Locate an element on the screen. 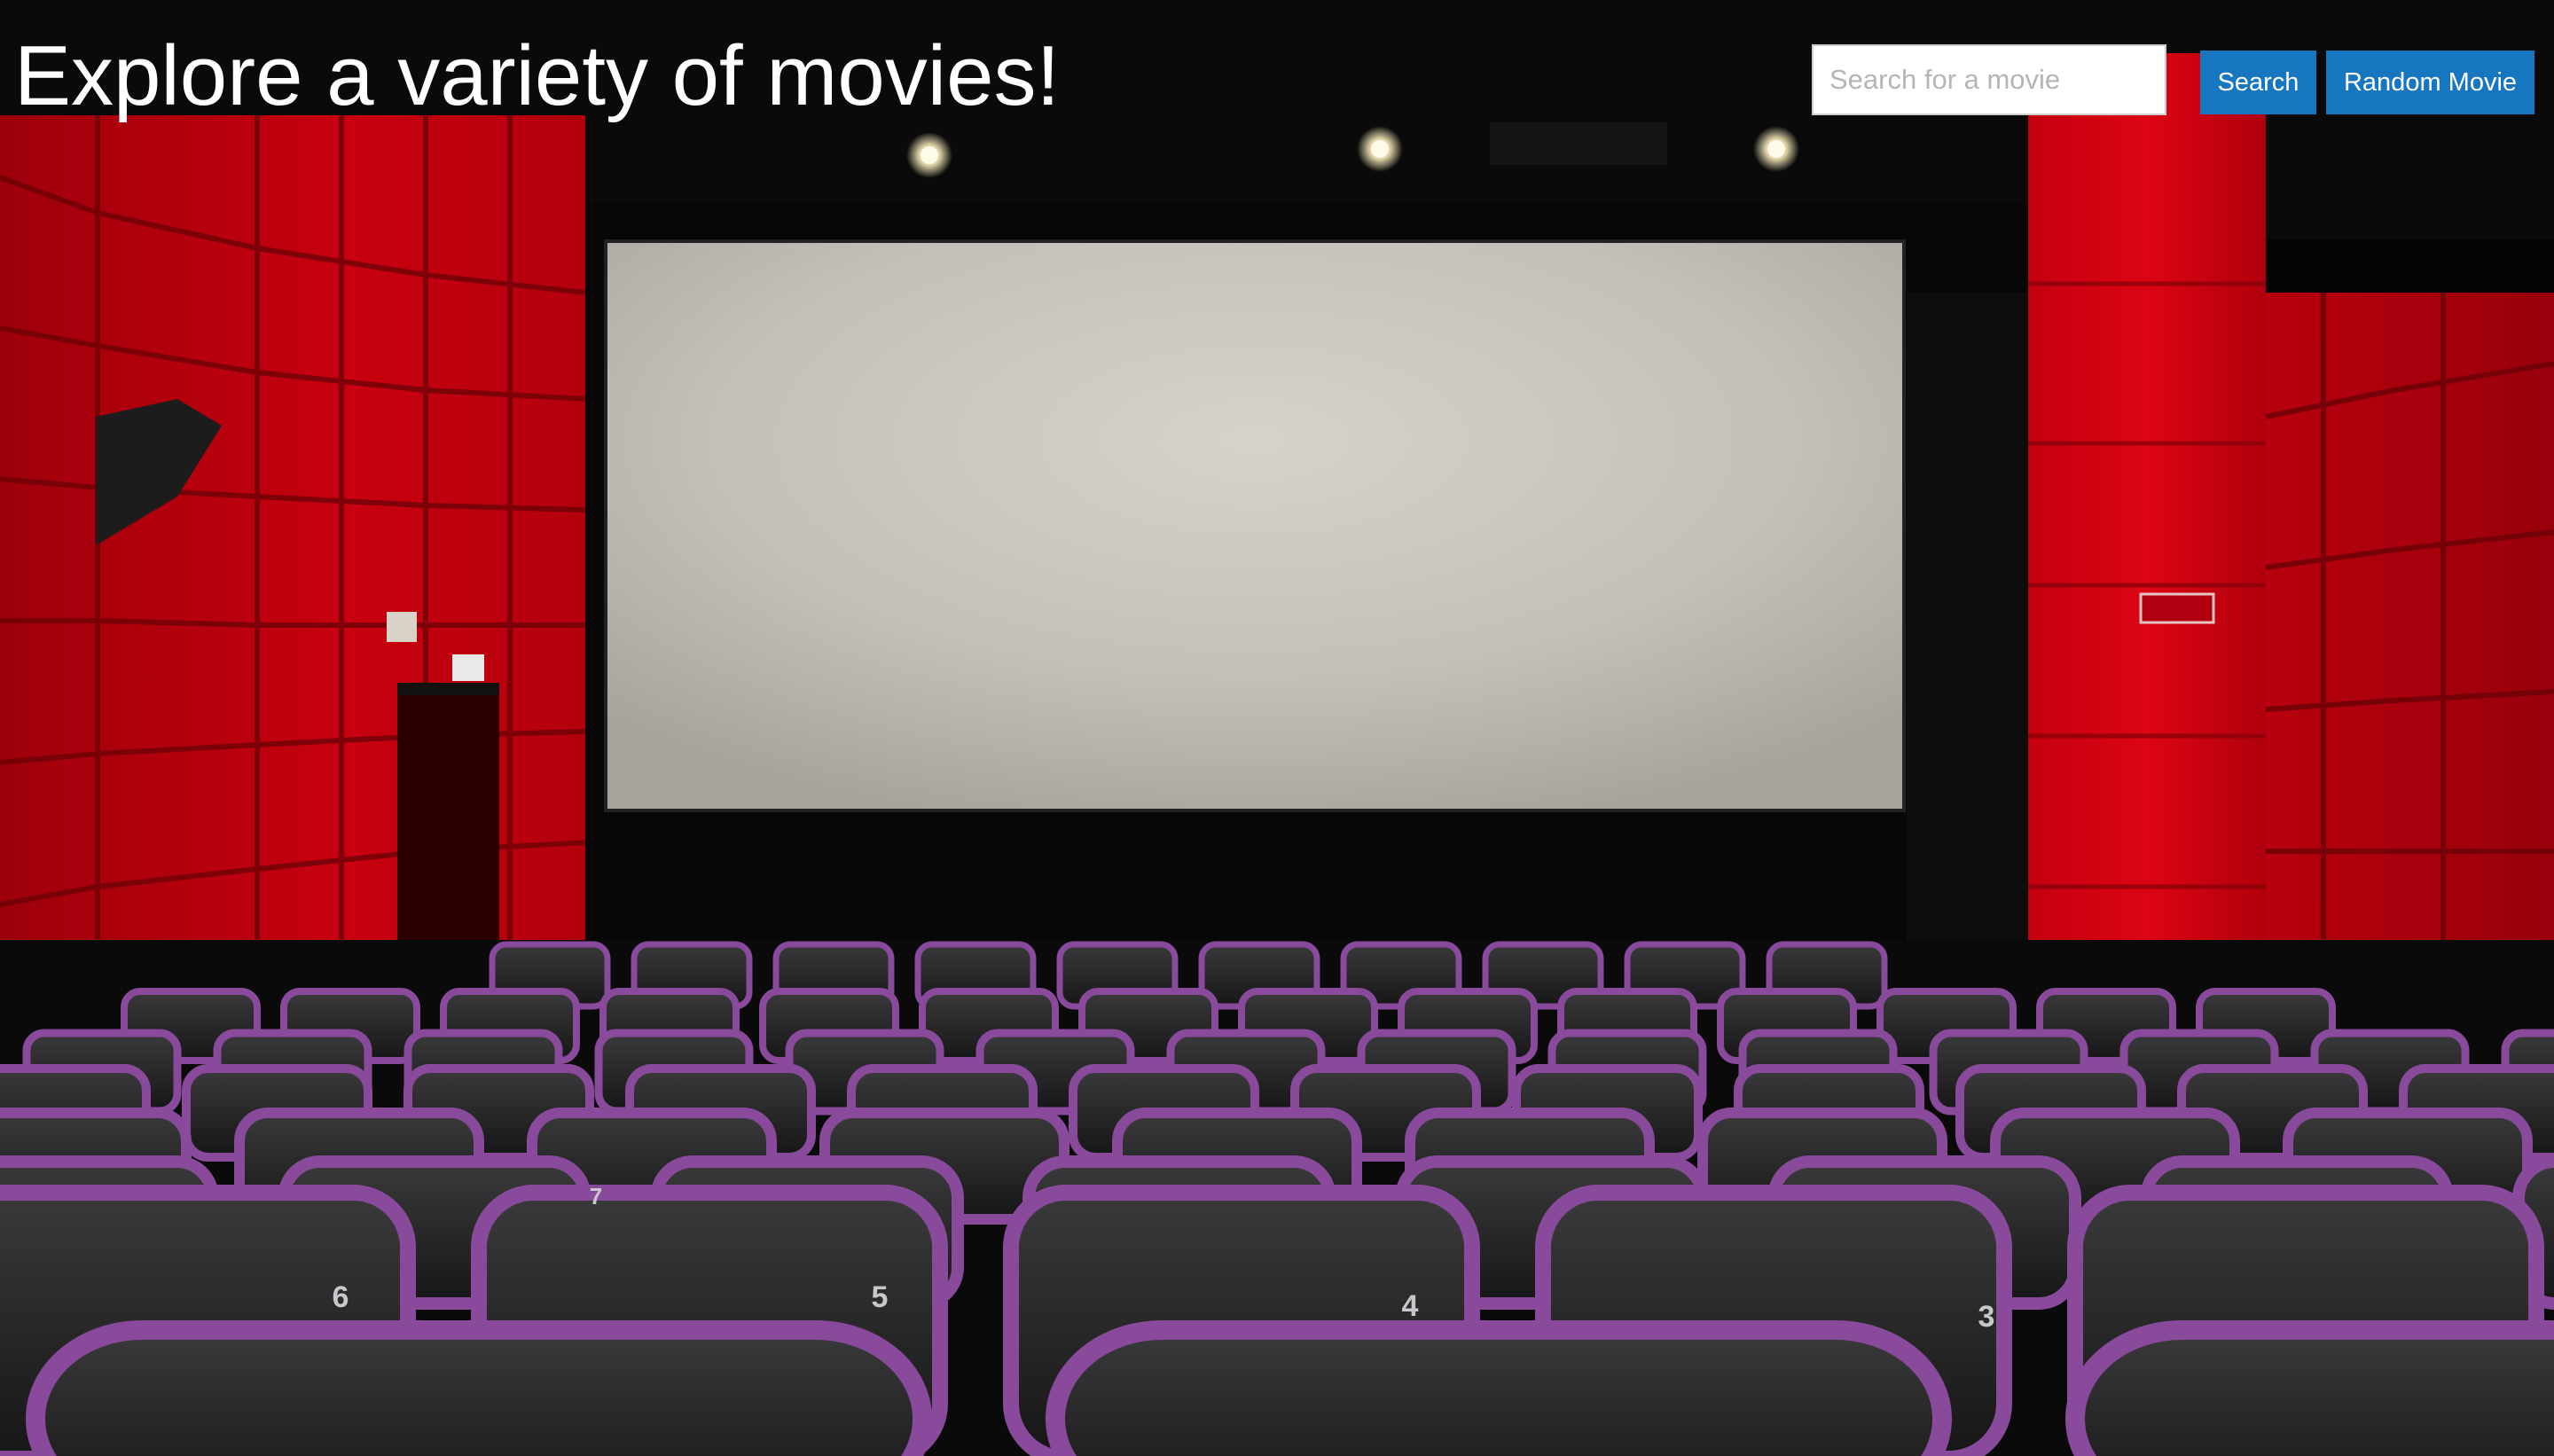  seat-number: 6 is located at coordinates (341, 1297).